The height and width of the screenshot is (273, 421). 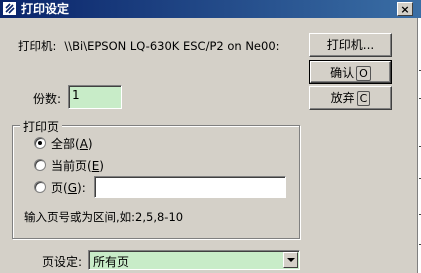 What do you see at coordinates (40, 165) in the screenshot?
I see `radio-current-page` at bounding box center [40, 165].